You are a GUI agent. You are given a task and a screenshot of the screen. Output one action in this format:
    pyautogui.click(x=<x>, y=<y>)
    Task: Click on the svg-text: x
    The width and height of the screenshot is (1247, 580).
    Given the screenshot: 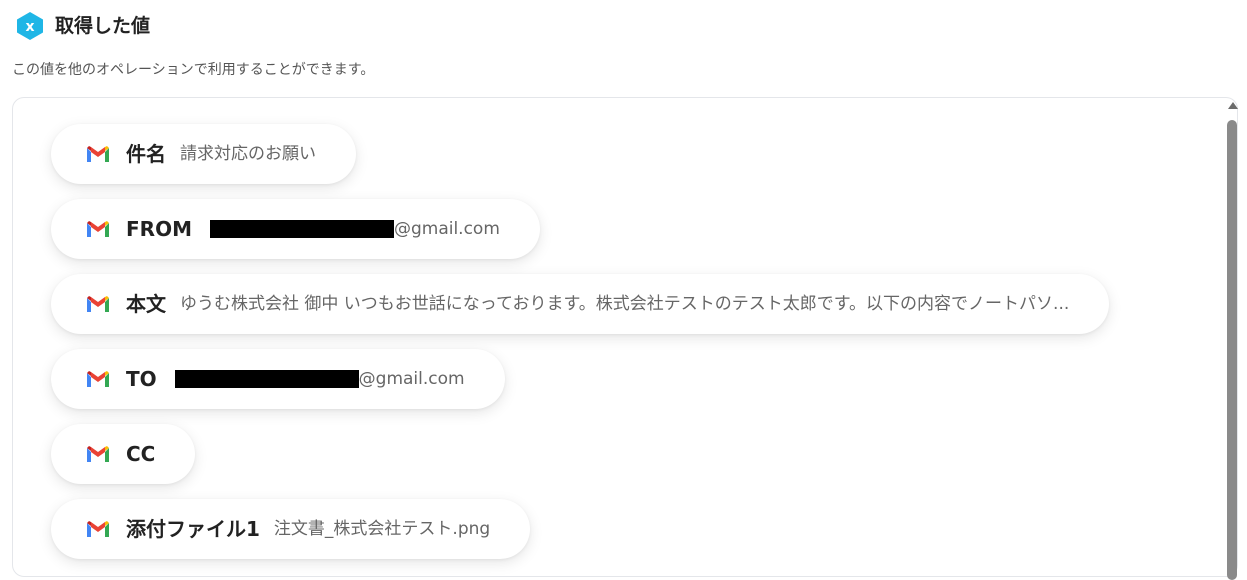 What is the action you would take?
    pyautogui.click(x=29, y=27)
    